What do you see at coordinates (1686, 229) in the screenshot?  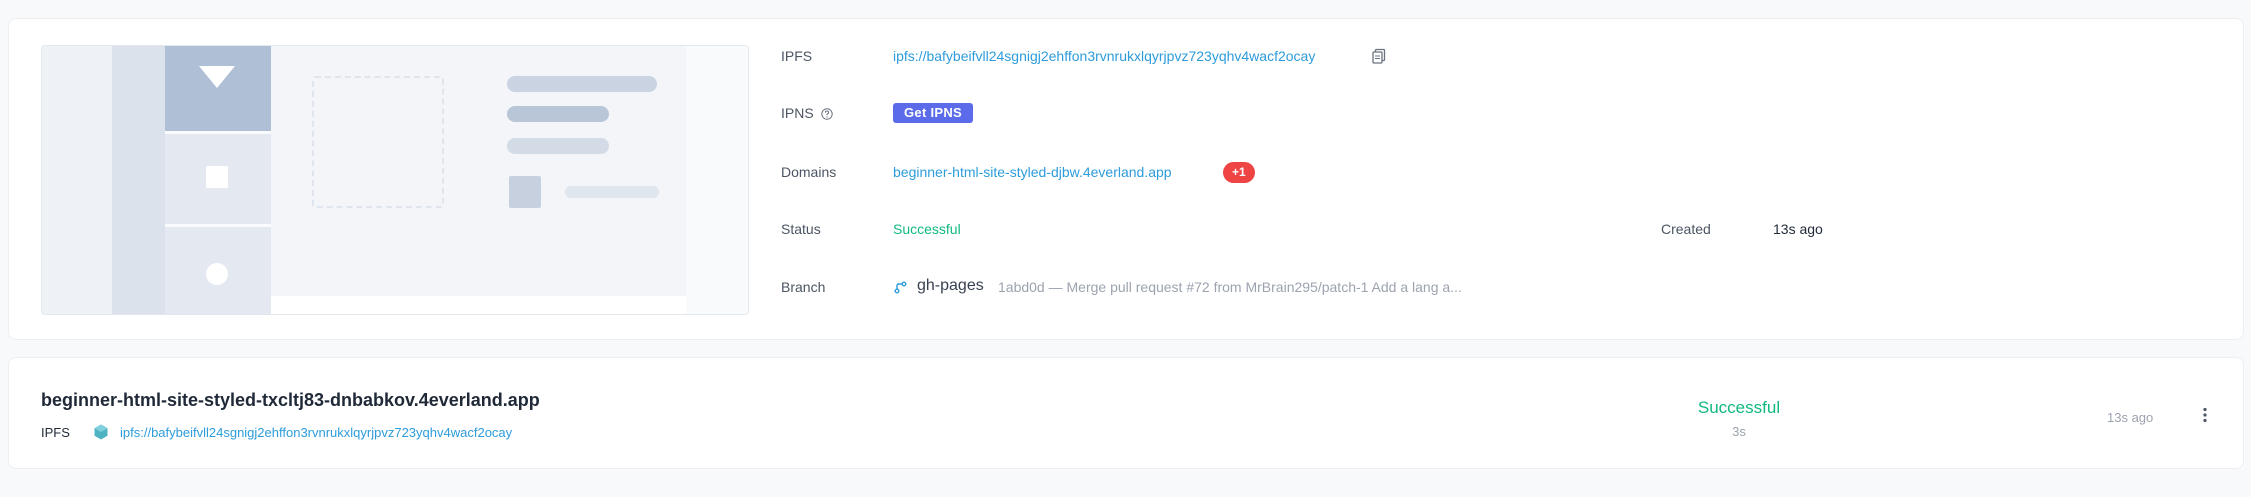 I see `created-label: Created` at bounding box center [1686, 229].